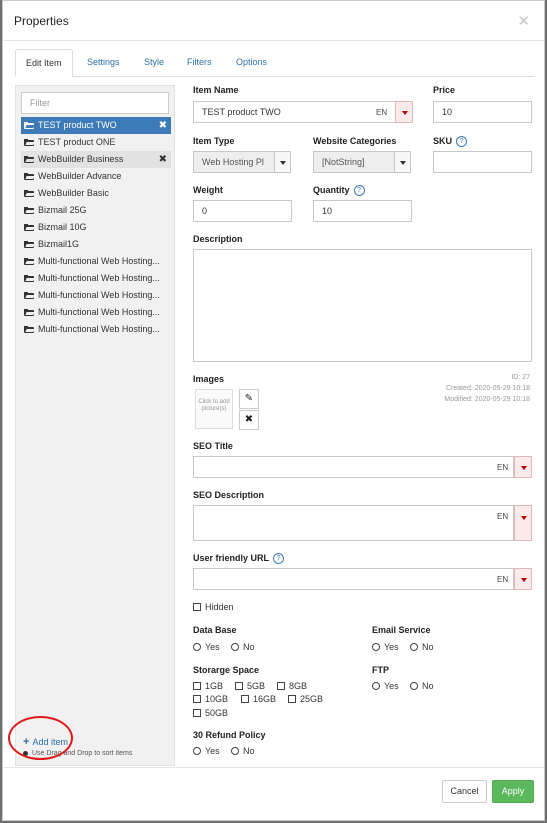 The width and height of the screenshot is (547, 823). I want to click on ftp-yes-radio: Yes, so click(385, 686).